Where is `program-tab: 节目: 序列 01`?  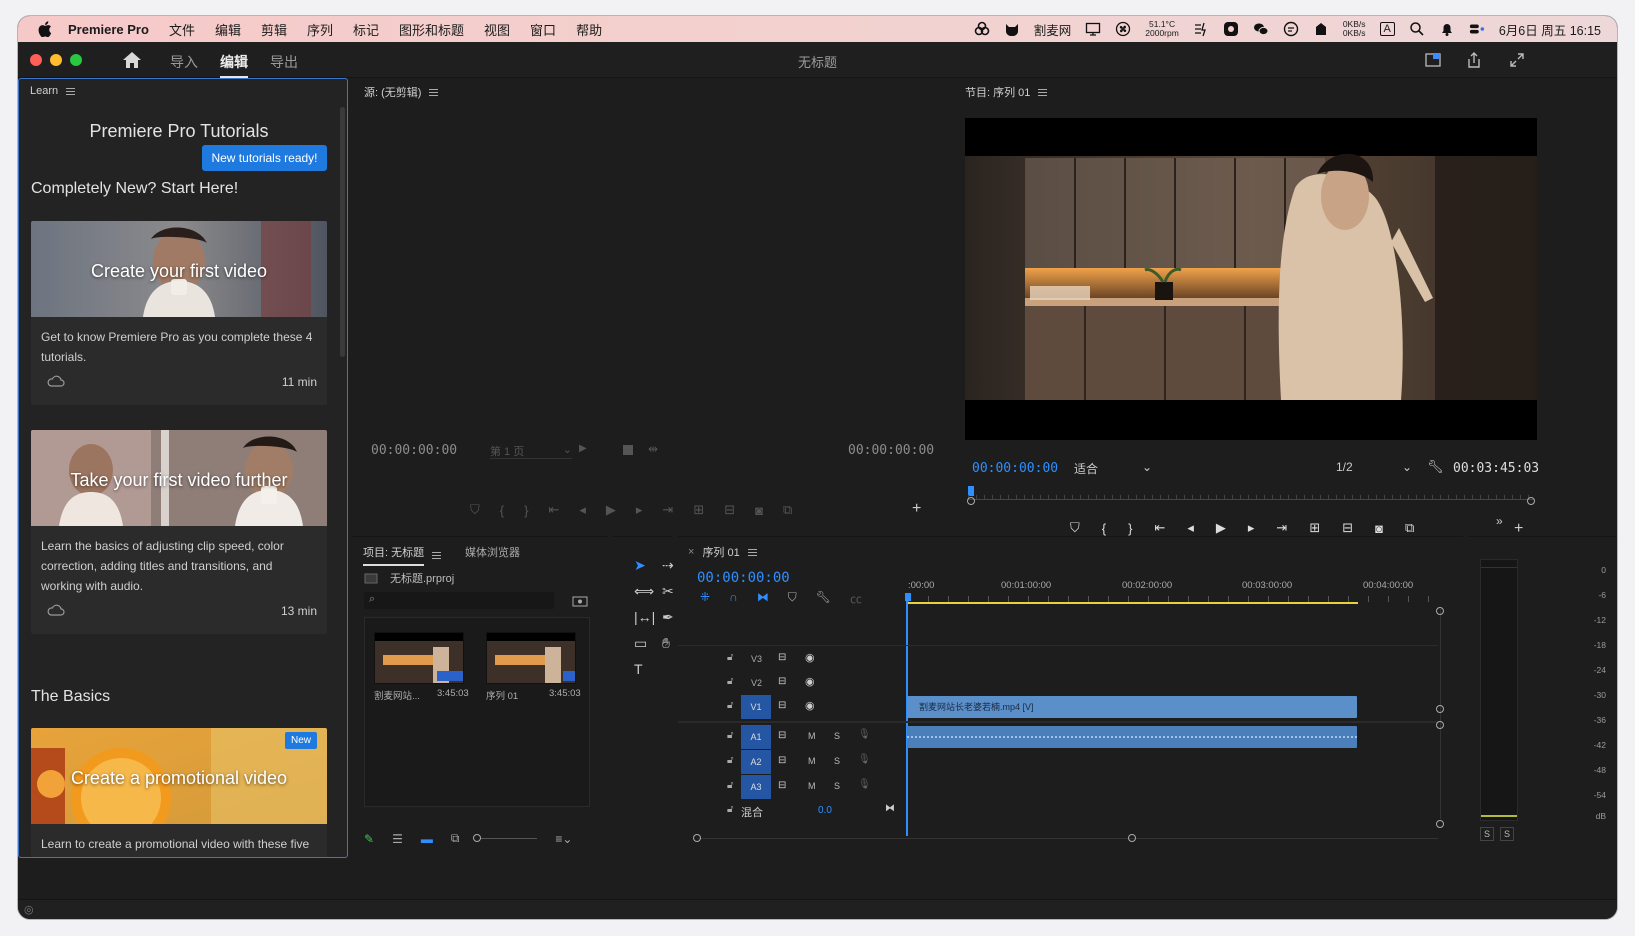
program-tab: 节目: 序列 01 is located at coordinates (1006, 92).